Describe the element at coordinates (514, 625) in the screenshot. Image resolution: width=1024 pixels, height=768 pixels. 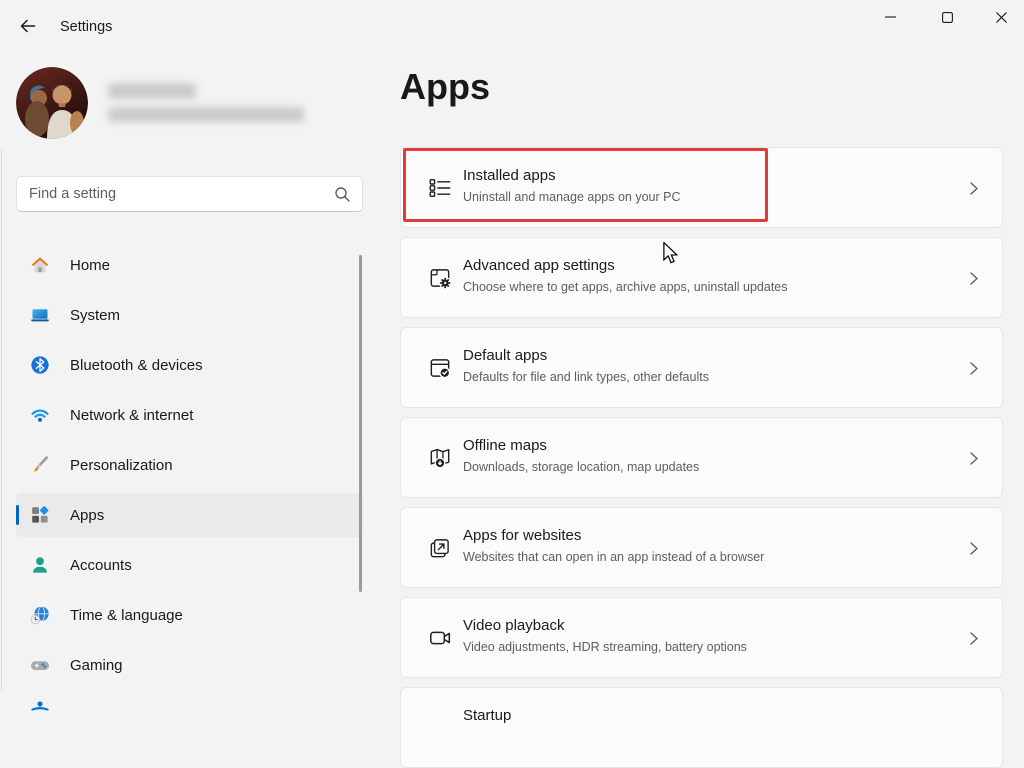
I see `card-title: Video playback` at that location.